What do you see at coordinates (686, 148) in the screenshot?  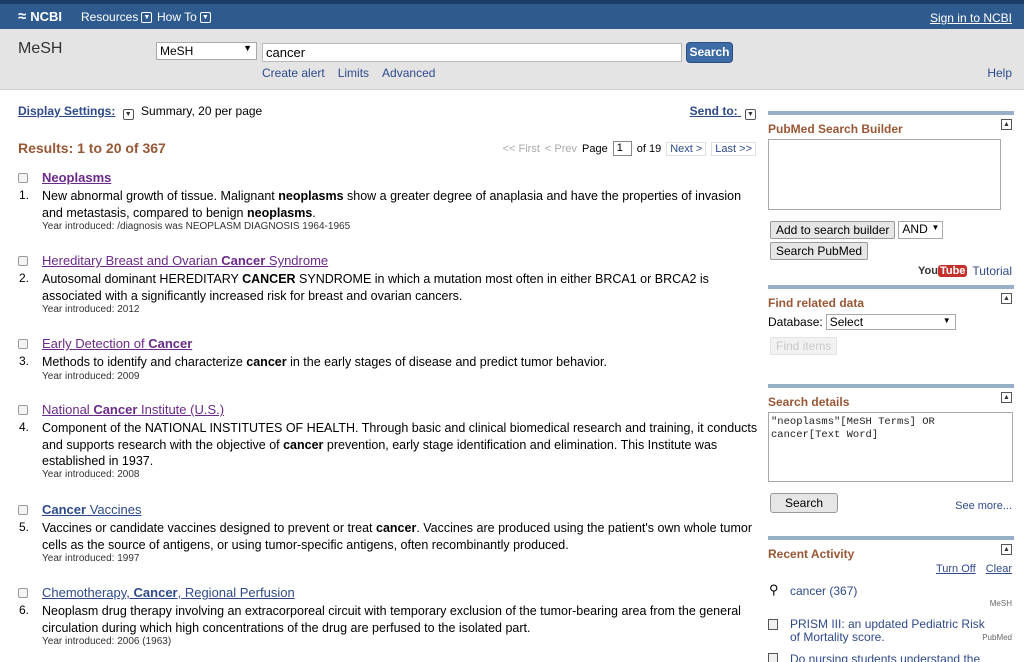 I see `next-page-link: Next >` at bounding box center [686, 148].